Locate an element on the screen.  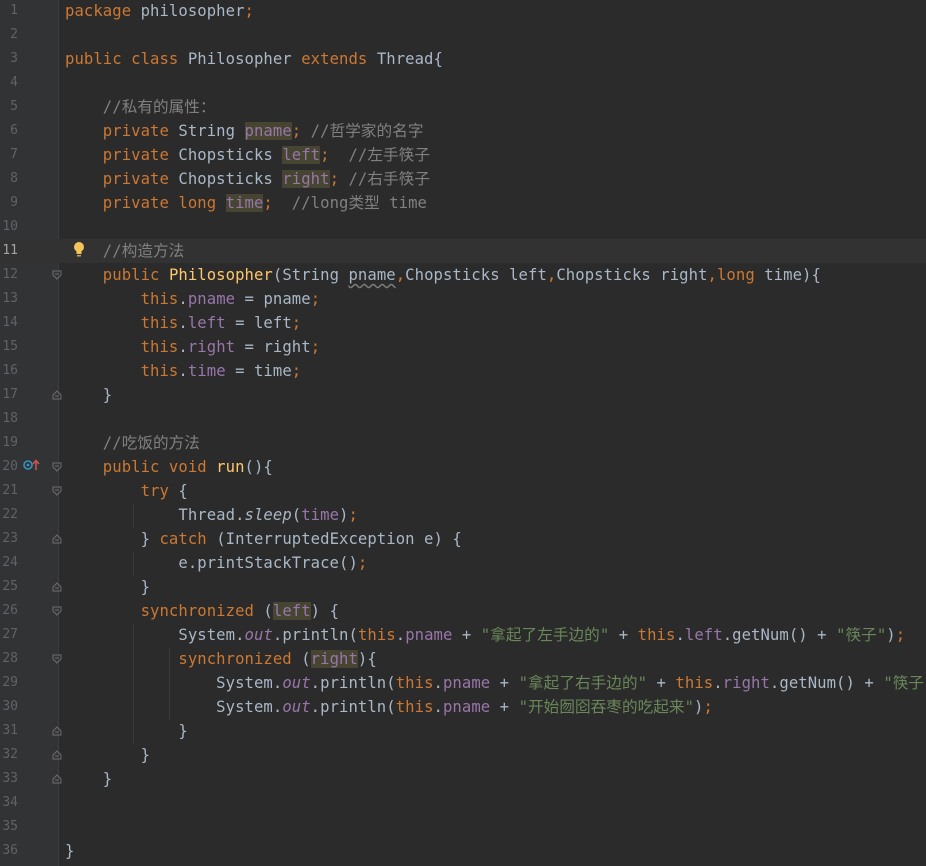
line-number: 31 is located at coordinates (9, 731).